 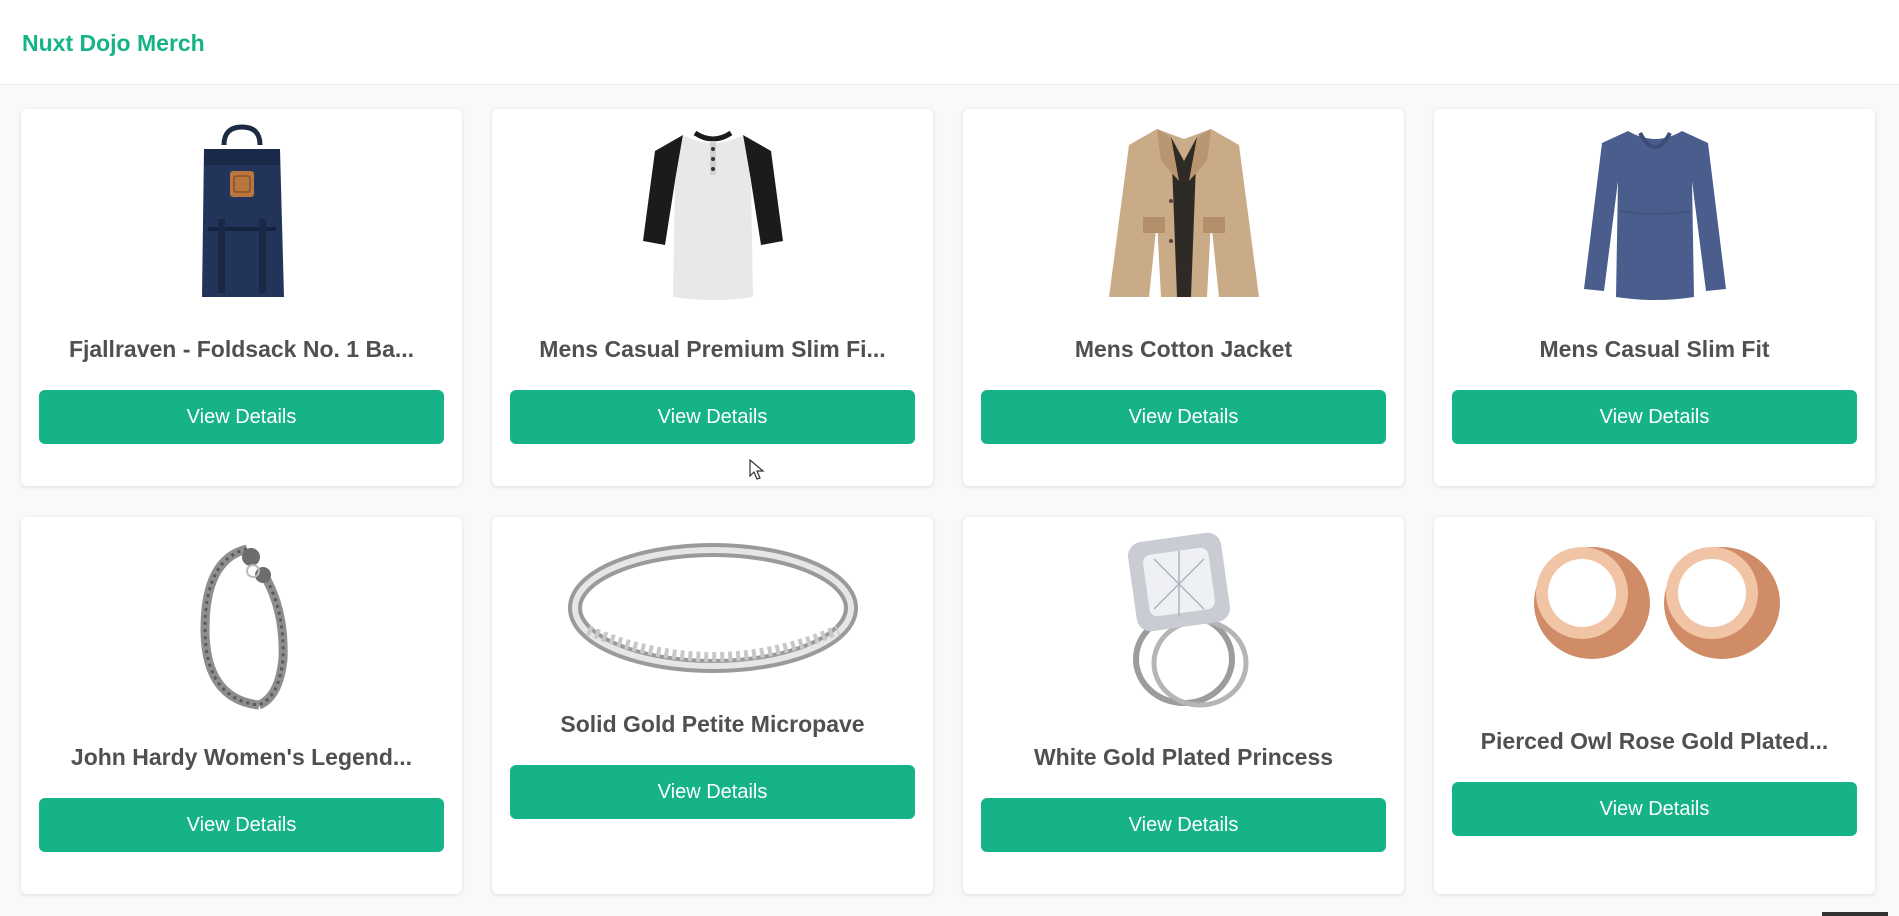 What do you see at coordinates (1654, 212) in the screenshot?
I see `long-sleeve-shirt-image` at bounding box center [1654, 212].